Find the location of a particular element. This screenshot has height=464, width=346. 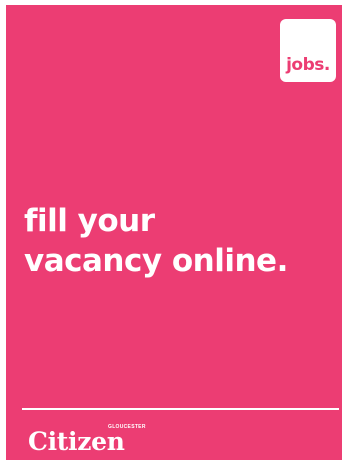

jobs-logo: jobs. is located at coordinates (308, 65).